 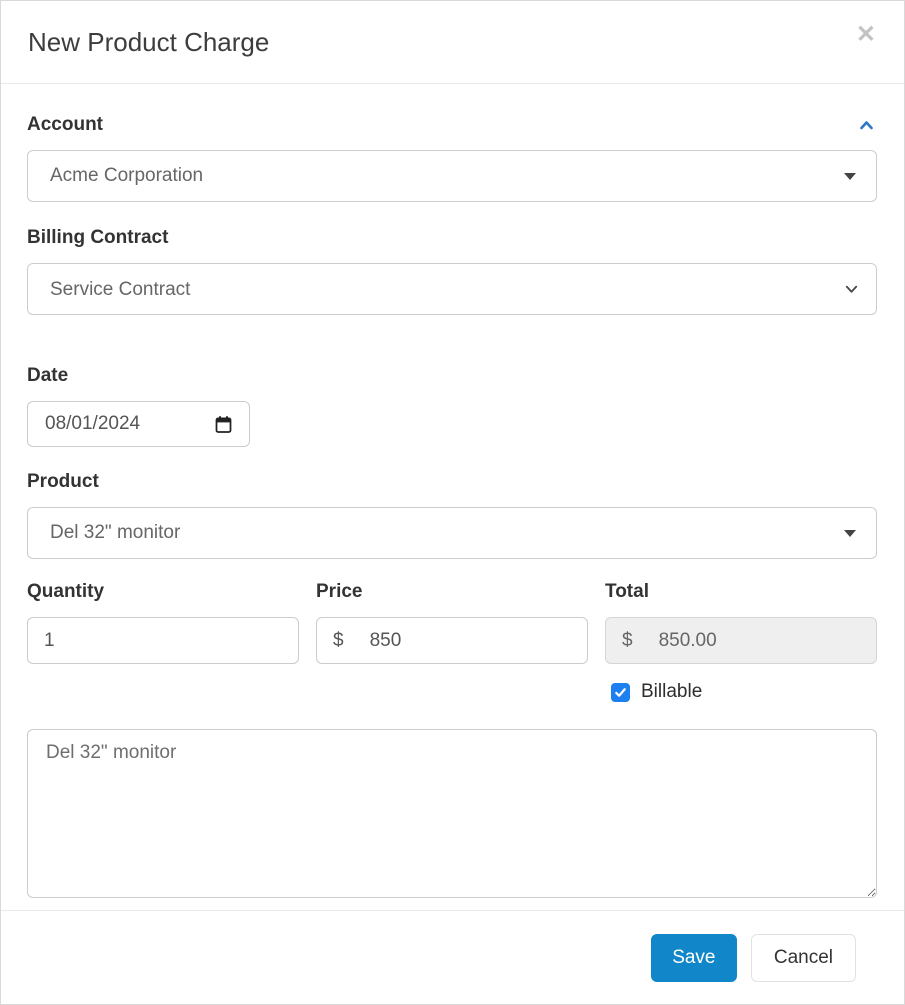 I want to click on product-label: Product, so click(x=63, y=481).